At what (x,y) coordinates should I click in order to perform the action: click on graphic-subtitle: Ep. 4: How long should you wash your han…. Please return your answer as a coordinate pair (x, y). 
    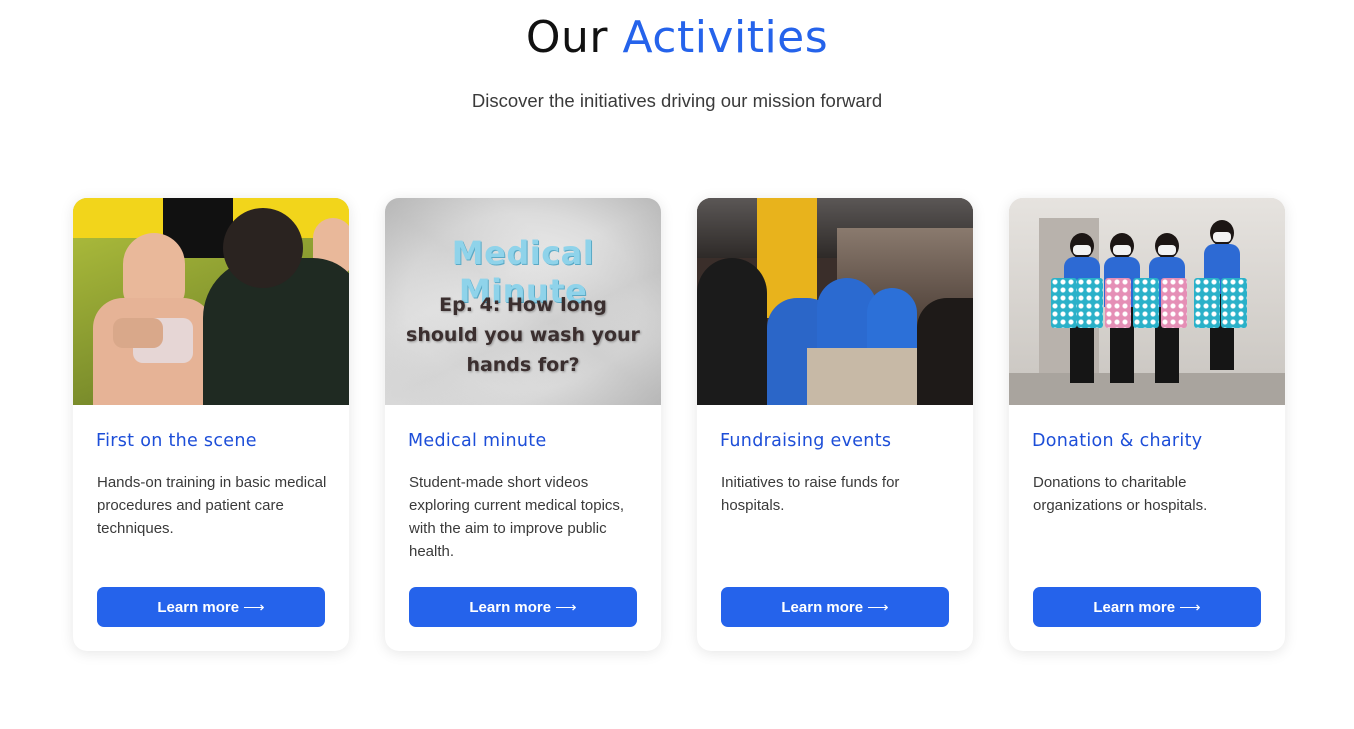
    Looking at the image, I should click on (523, 335).